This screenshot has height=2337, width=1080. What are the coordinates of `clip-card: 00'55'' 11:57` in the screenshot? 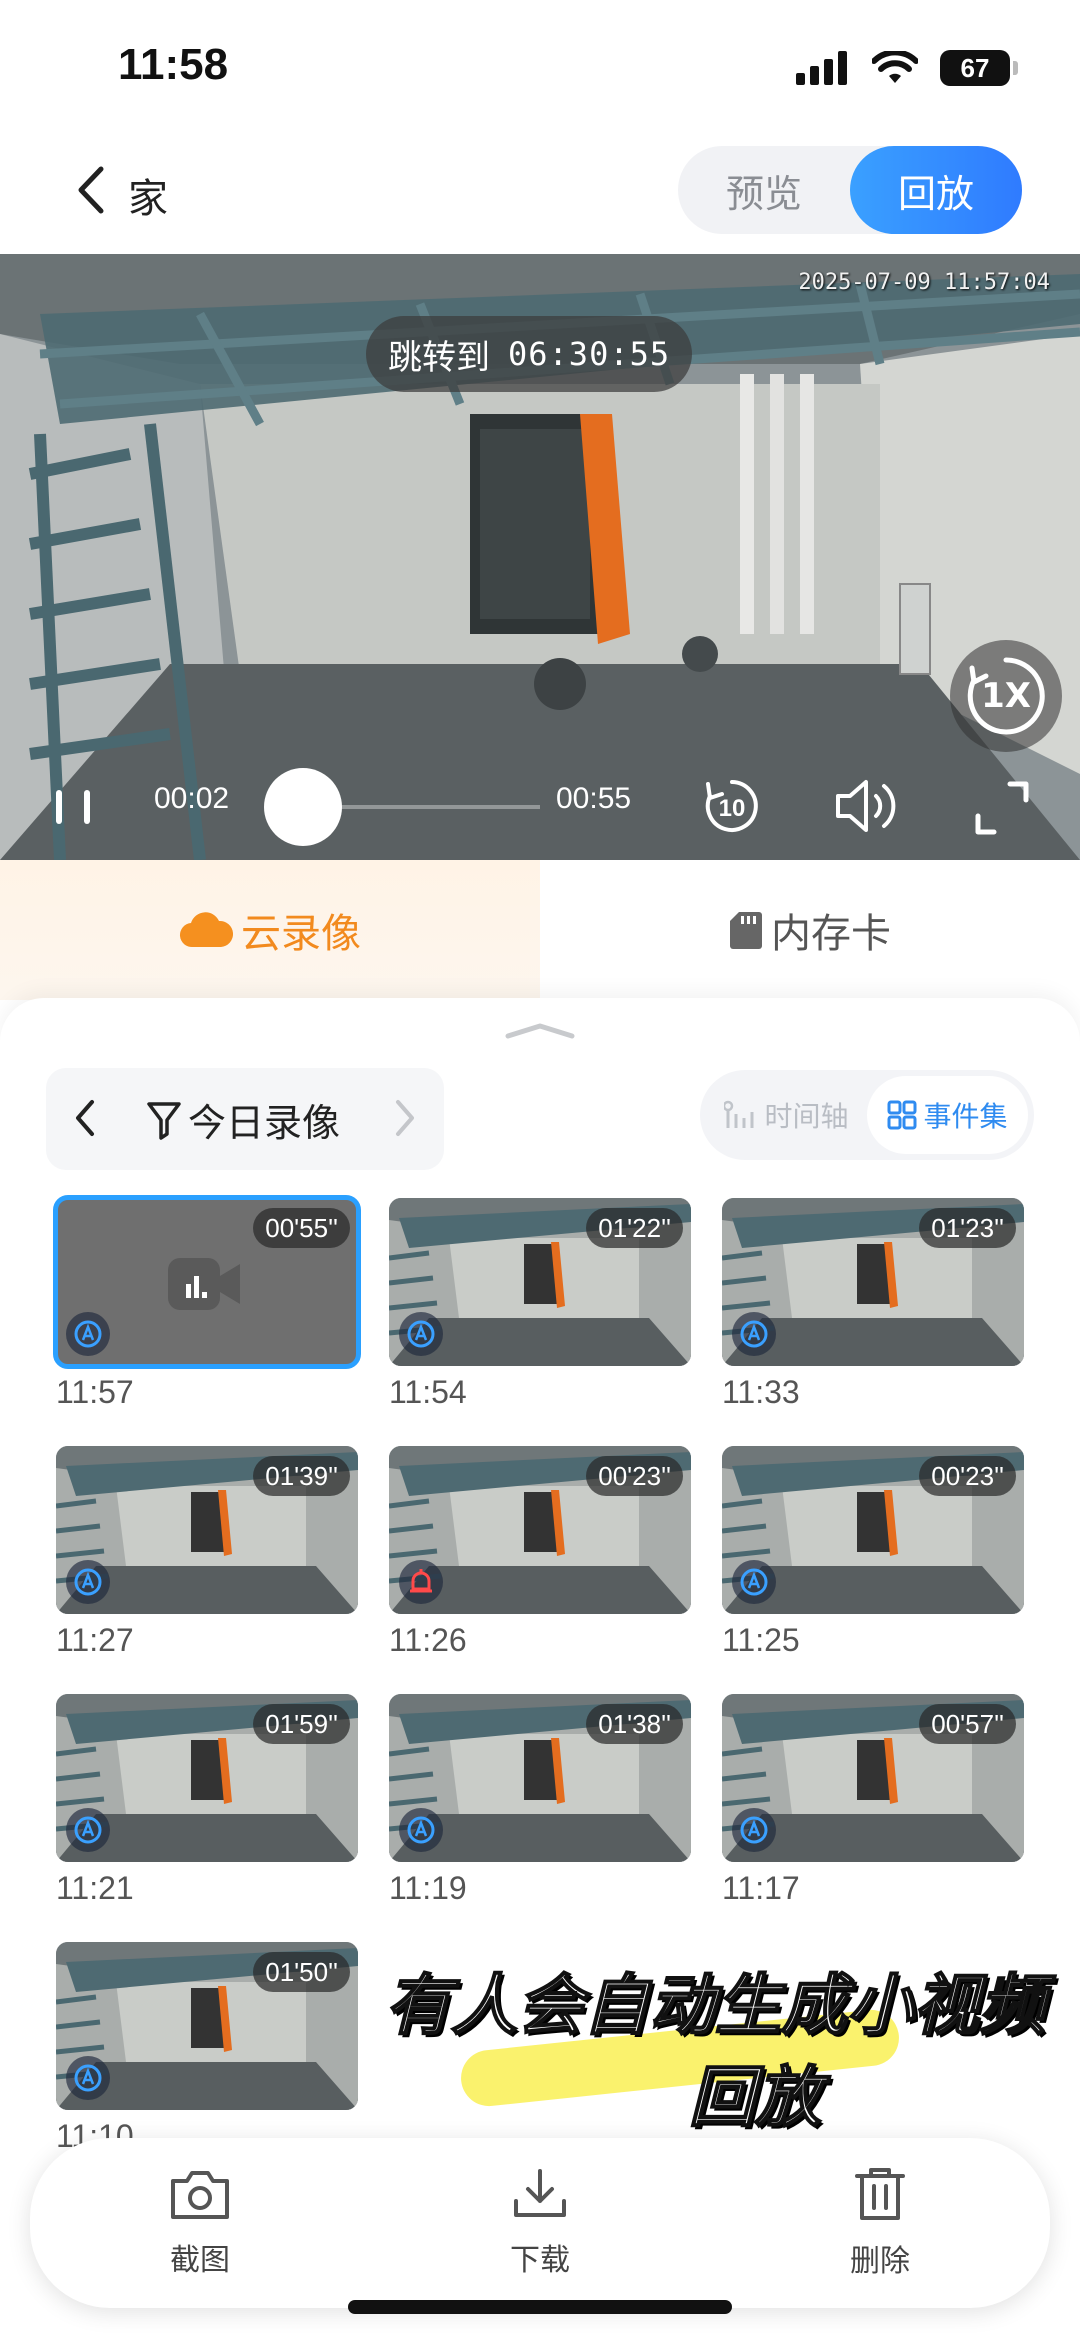 It's located at (207, 1303).